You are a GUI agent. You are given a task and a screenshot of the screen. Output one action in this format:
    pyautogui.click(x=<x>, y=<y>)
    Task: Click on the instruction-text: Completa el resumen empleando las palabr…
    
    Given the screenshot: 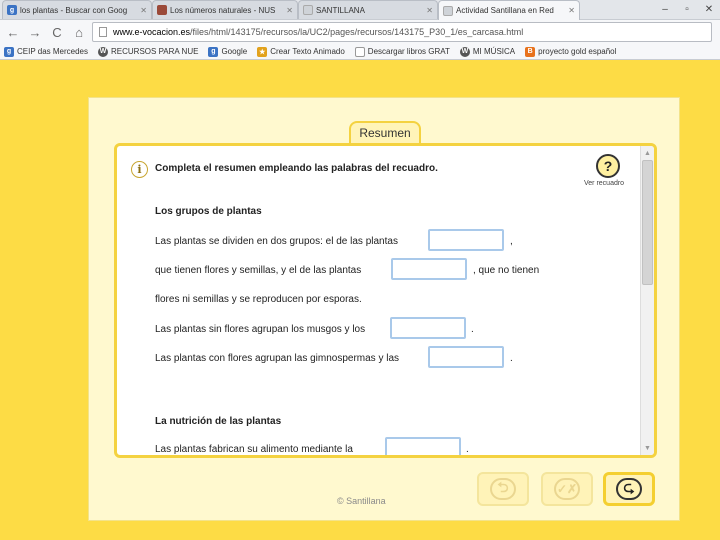 What is the action you would take?
    pyautogui.click(x=296, y=168)
    